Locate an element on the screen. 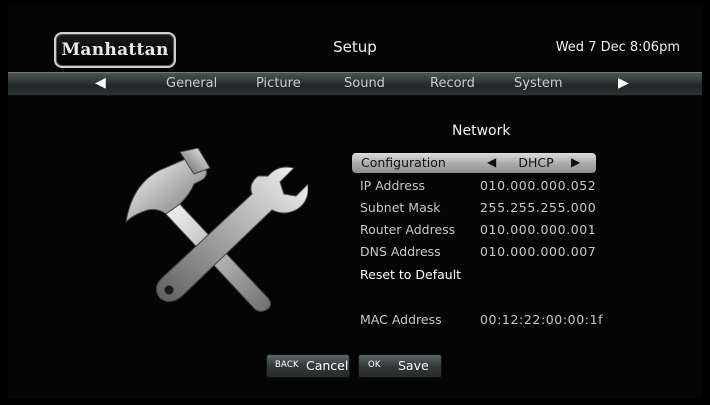  tab-system: System is located at coordinates (538, 83).